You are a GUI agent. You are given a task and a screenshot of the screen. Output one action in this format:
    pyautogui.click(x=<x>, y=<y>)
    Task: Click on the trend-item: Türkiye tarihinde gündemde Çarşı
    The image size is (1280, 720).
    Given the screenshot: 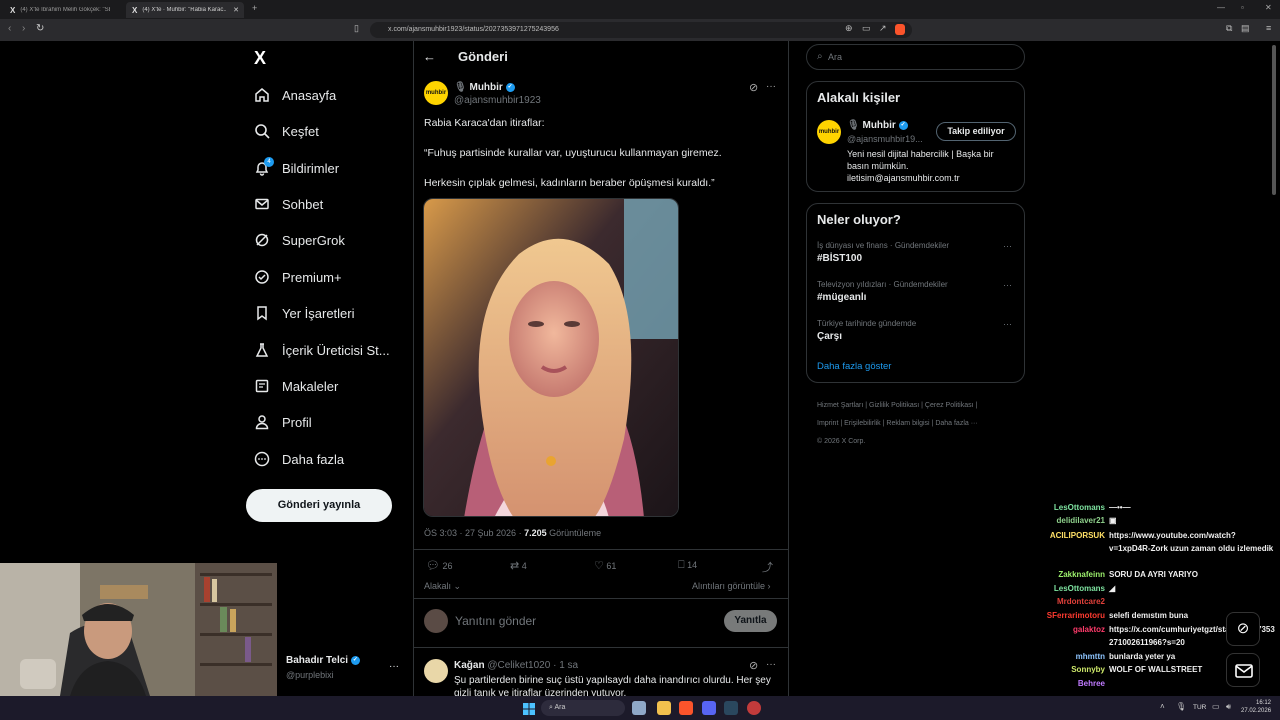 What is the action you would take?
    pyautogui.click(x=866, y=330)
    